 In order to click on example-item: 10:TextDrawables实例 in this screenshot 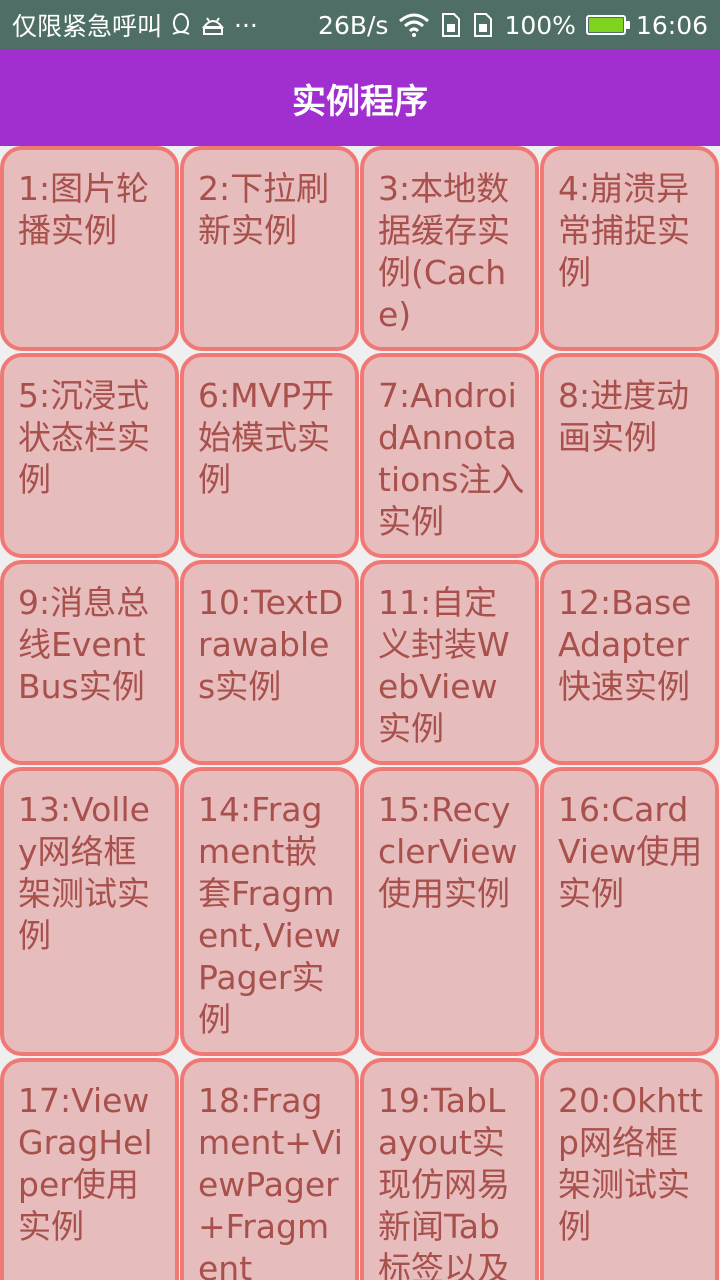, I will do `click(269, 662)`.